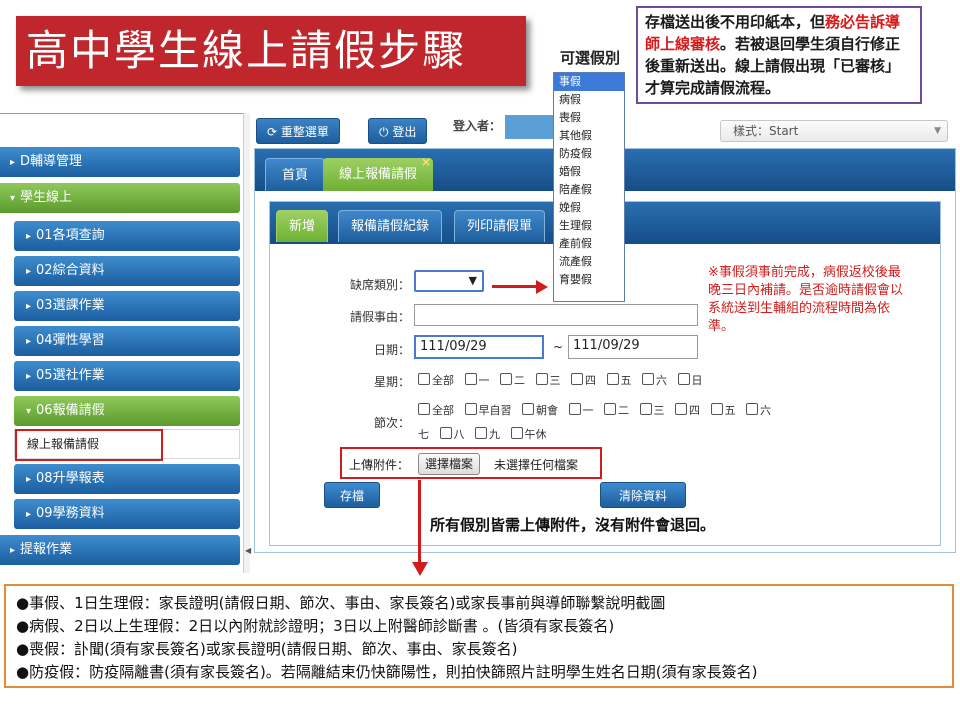 Image resolution: width=960 pixels, height=720 pixels. I want to click on period-option-label: 三, so click(659, 410).